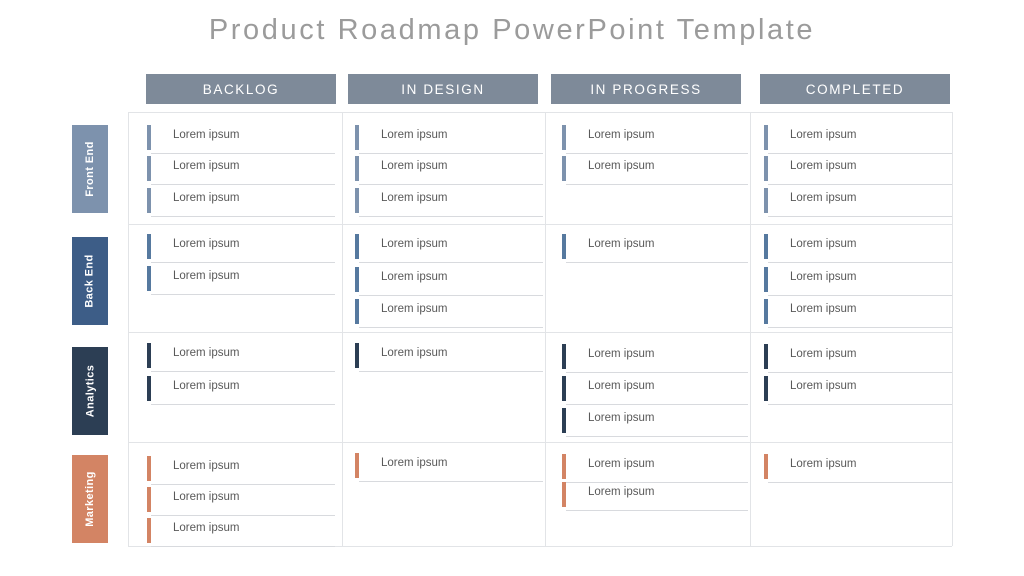  Describe the element at coordinates (443, 89) in the screenshot. I see `column-header-in-design: IN DESIGN` at that location.